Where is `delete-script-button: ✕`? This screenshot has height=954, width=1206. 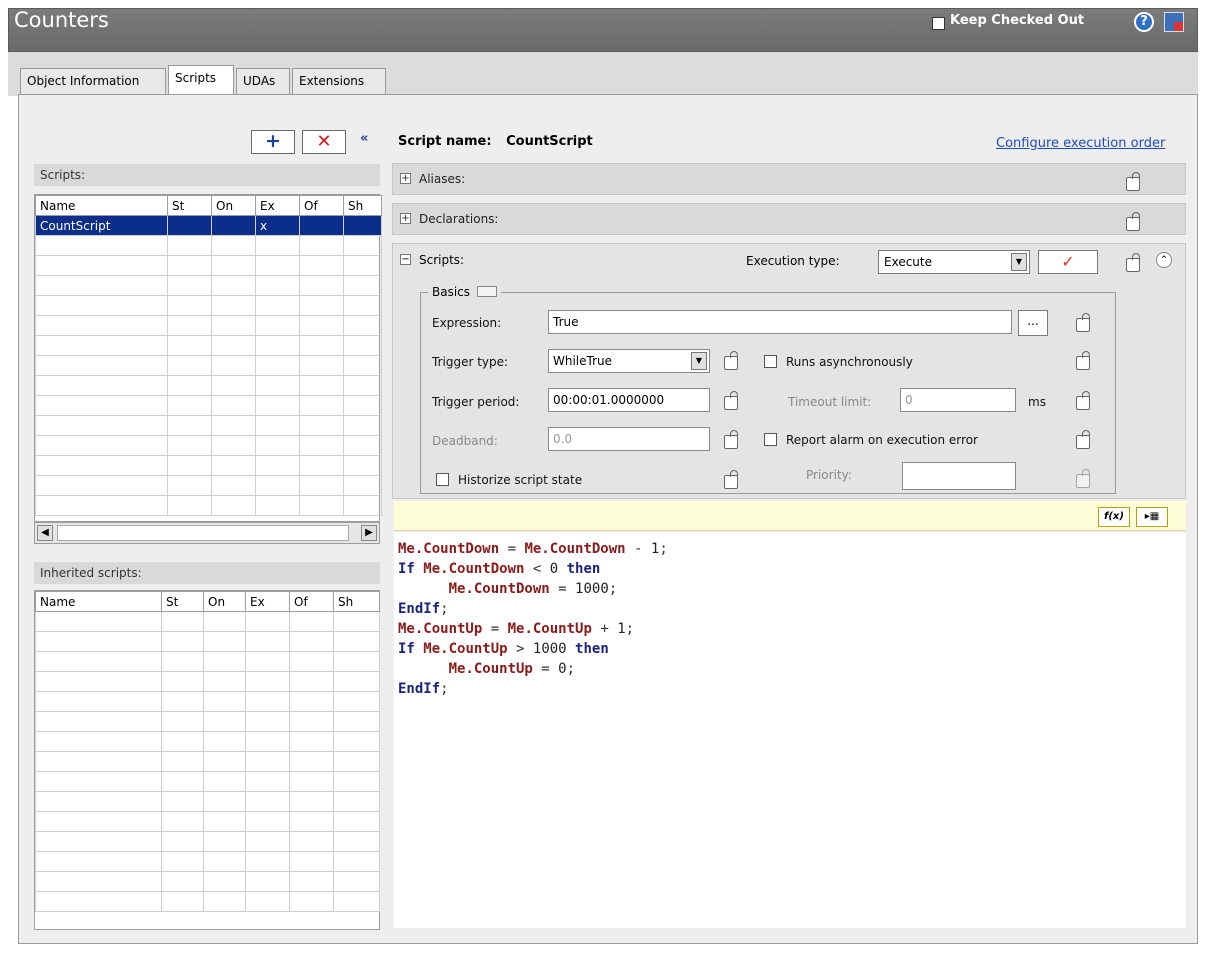
delete-script-button: ✕ is located at coordinates (324, 142).